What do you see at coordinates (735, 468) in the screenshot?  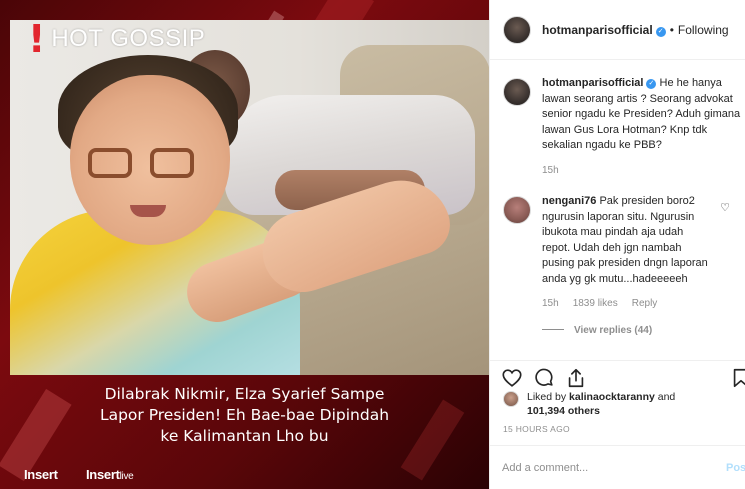 I see `post-button: Post` at bounding box center [735, 468].